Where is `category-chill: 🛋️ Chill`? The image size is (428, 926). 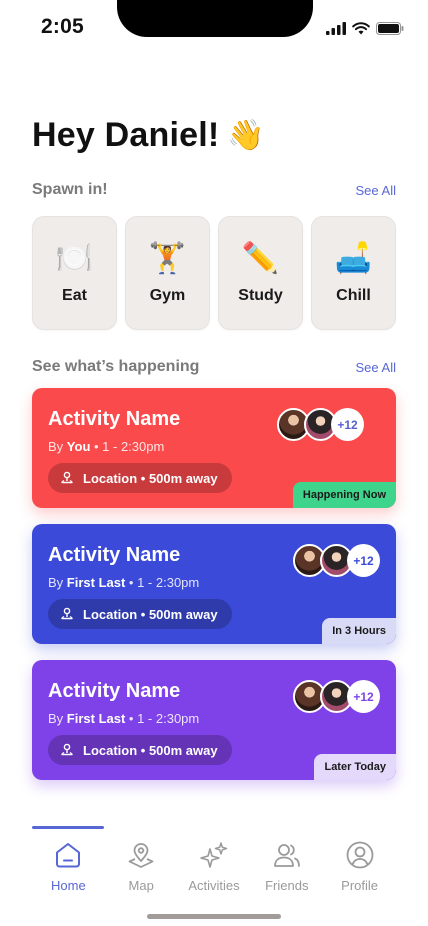
category-chill: 🛋️ Chill is located at coordinates (353, 273).